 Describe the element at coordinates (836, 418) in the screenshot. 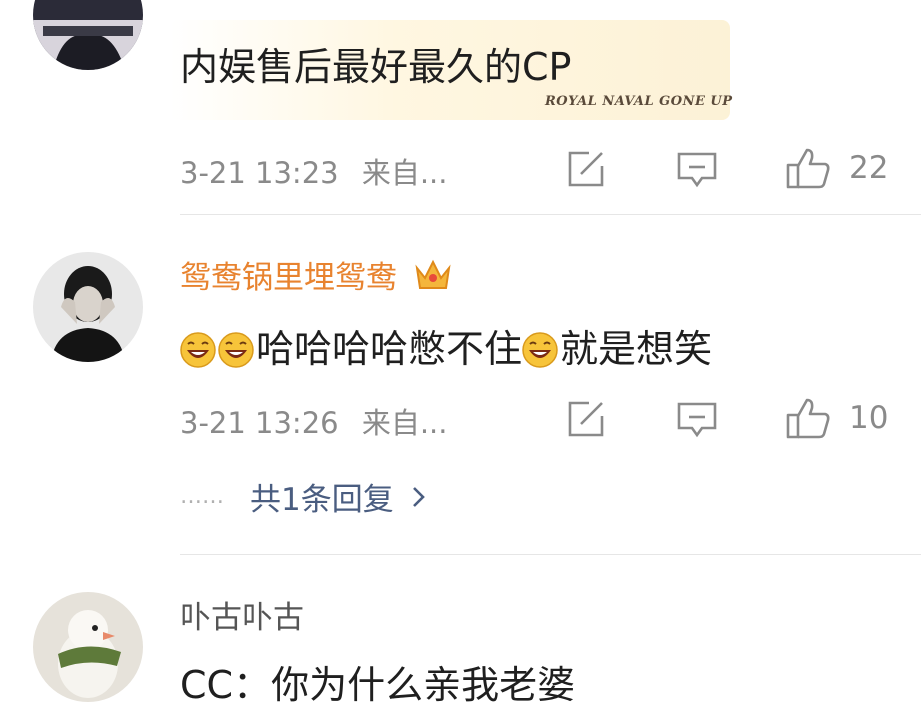

I see `like-button: 10` at that location.